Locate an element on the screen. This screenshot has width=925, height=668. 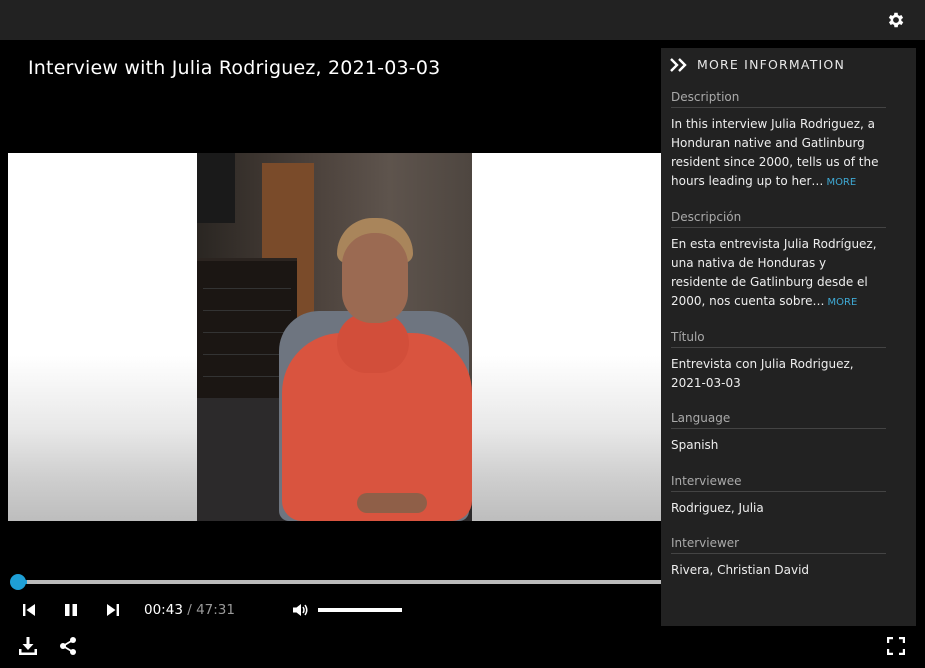
fullscreen-icon is located at coordinates (896, 646).